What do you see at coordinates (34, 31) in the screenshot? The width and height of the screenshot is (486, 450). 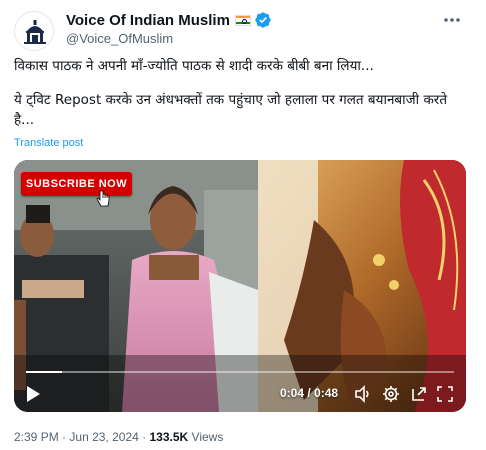 I see `avatar` at bounding box center [34, 31].